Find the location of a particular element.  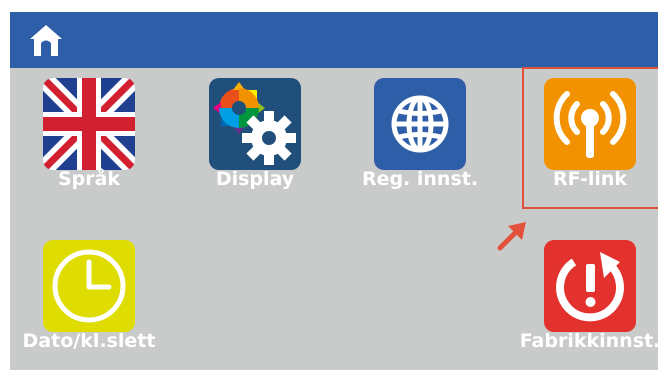

tile-factory-reset: Fabrikkinnst. is located at coordinates (586, 301).